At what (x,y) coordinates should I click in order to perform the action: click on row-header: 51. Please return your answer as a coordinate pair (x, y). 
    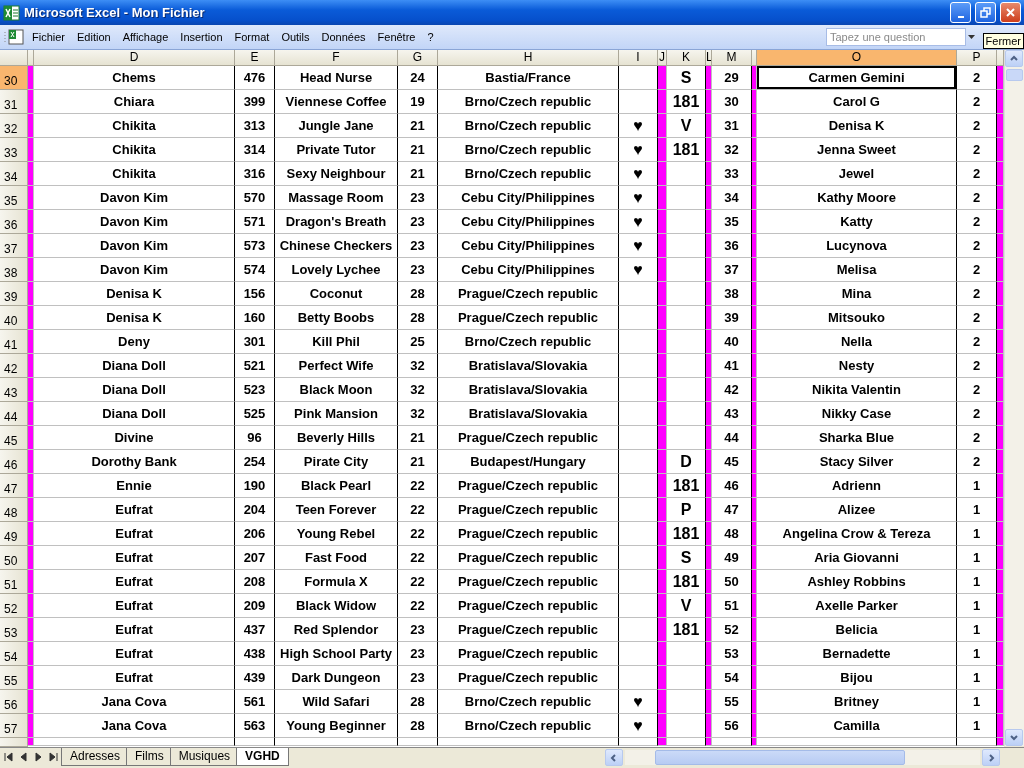
    Looking at the image, I should click on (14, 582).